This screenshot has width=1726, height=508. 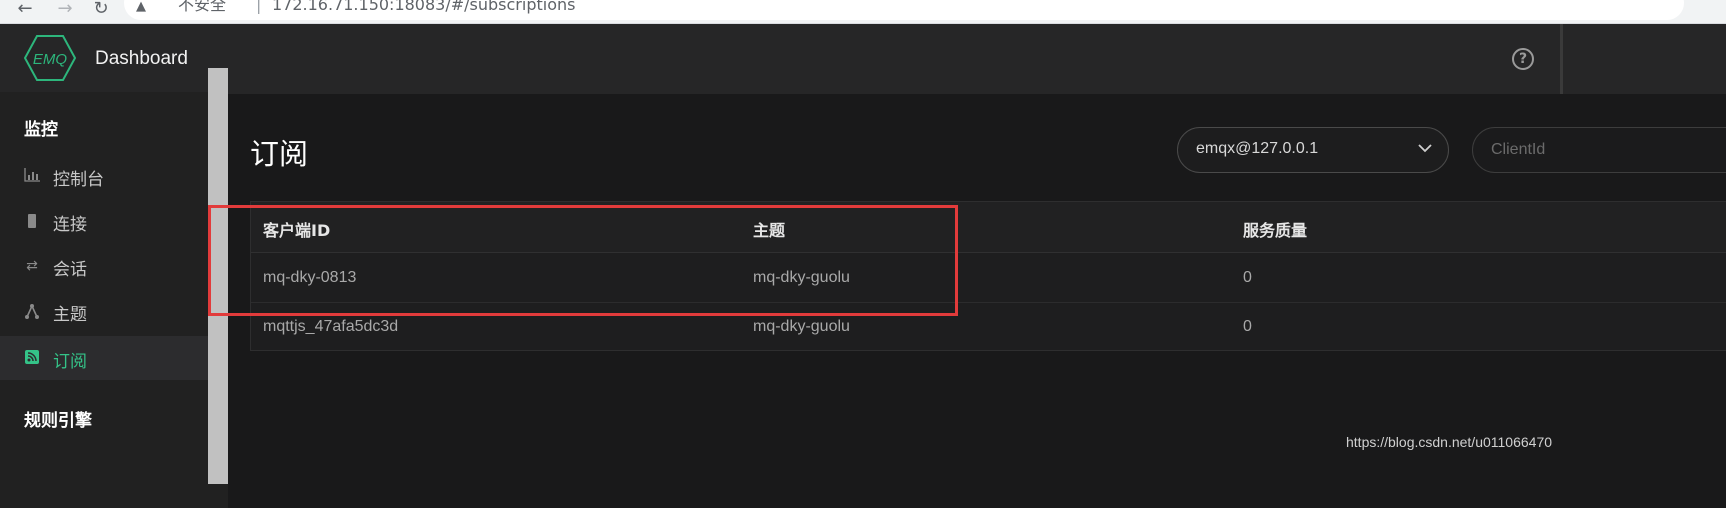 What do you see at coordinates (101, 10) in the screenshot?
I see `reload-icon: ↻` at bounding box center [101, 10].